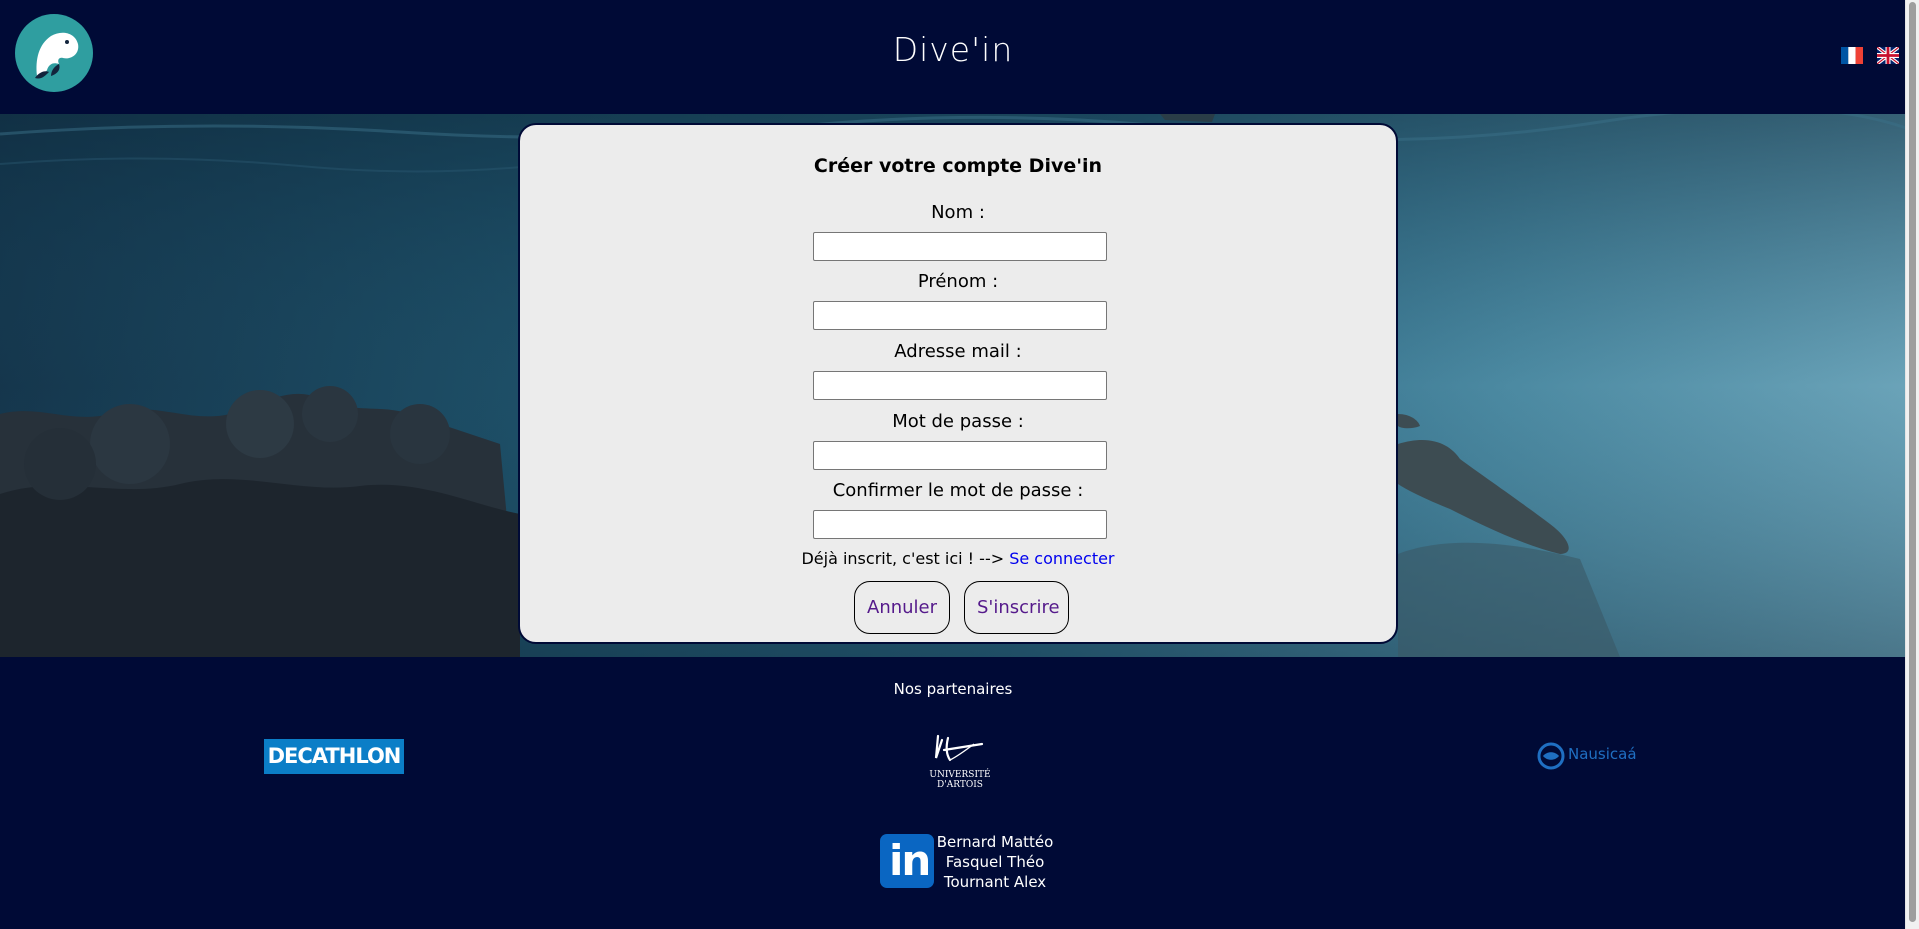 Image resolution: width=1919 pixels, height=929 pixels. What do you see at coordinates (995, 842) in the screenshot?
I see `author-name: Bernard Mattéo` at bounding box center [995, 842].